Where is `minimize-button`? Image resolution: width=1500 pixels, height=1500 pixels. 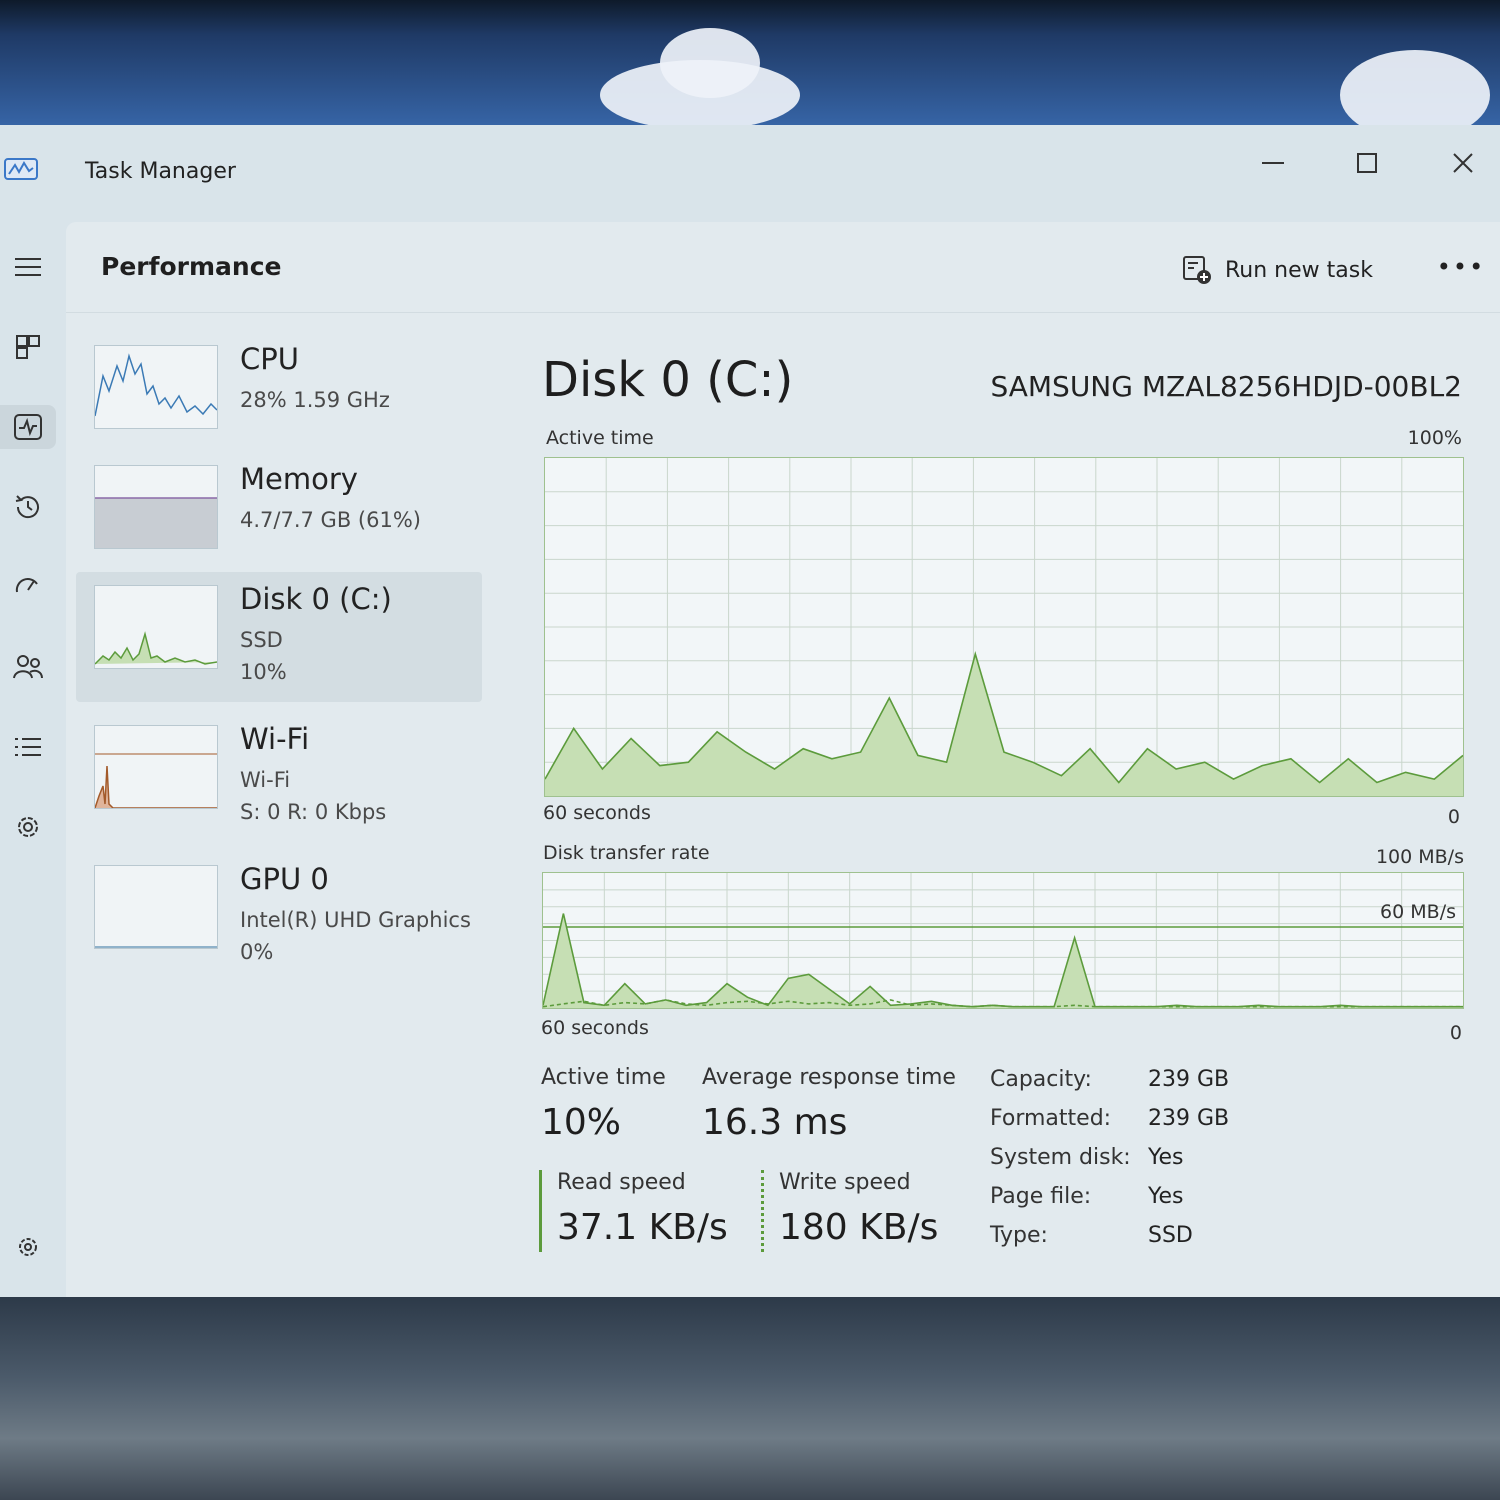 minimize-button is located at coordinates (1273, 163).